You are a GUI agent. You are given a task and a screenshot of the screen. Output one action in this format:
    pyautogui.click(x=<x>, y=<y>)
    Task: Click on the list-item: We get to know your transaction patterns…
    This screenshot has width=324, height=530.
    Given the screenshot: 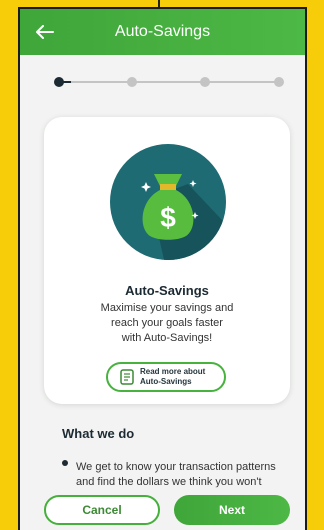 What is the action you would take?
    pyautogui.click(x=176, y=474)
    